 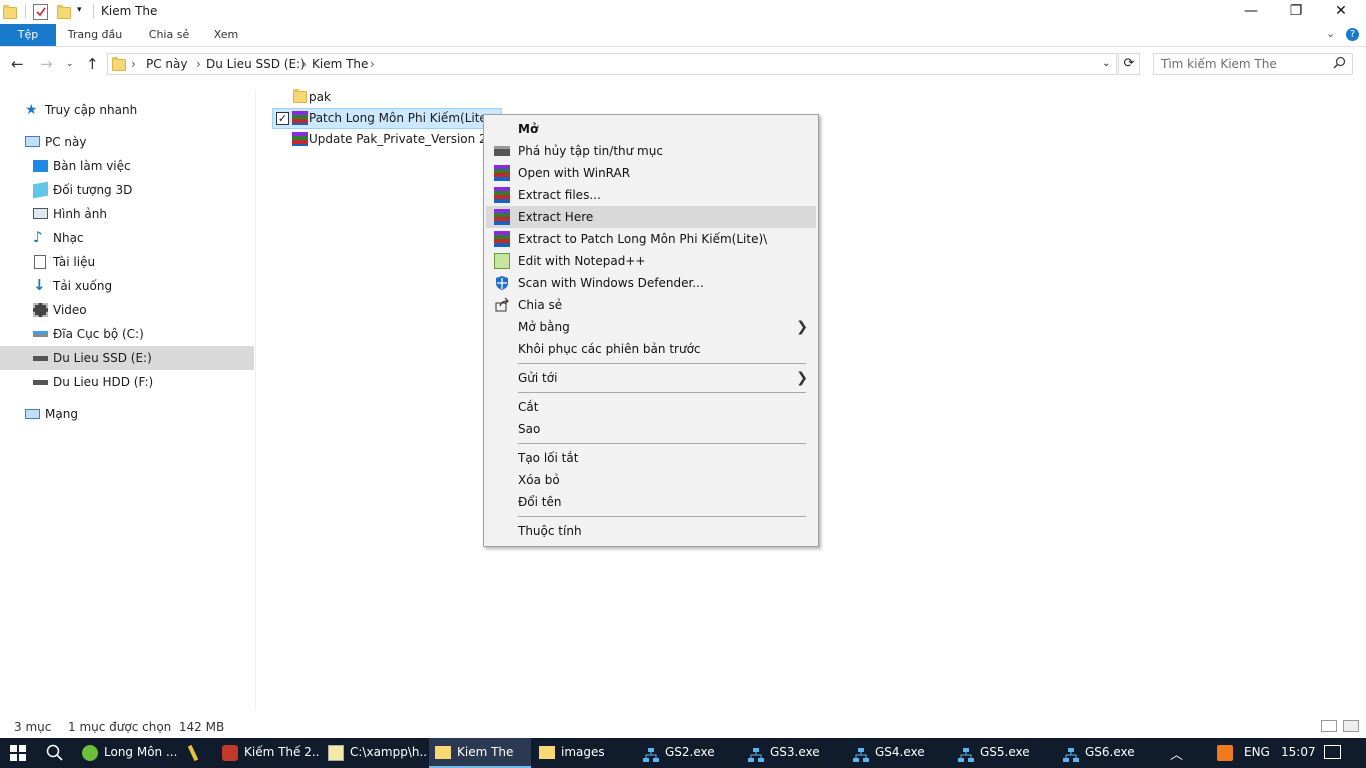 What do you see at coordinates (340, 64) in the screenshot?
I see `breadcrumb-folder: Kiem The` at bounding box center [340, 64].